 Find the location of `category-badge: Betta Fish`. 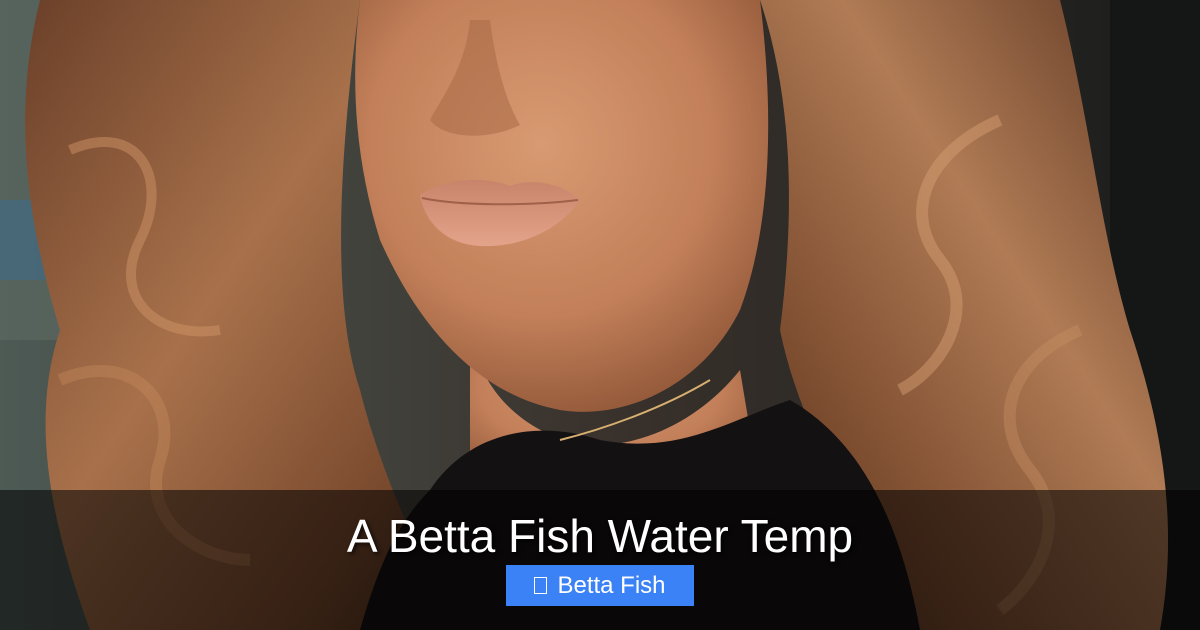

category-badge: Betta Fish is located at coordinates (600, 585).